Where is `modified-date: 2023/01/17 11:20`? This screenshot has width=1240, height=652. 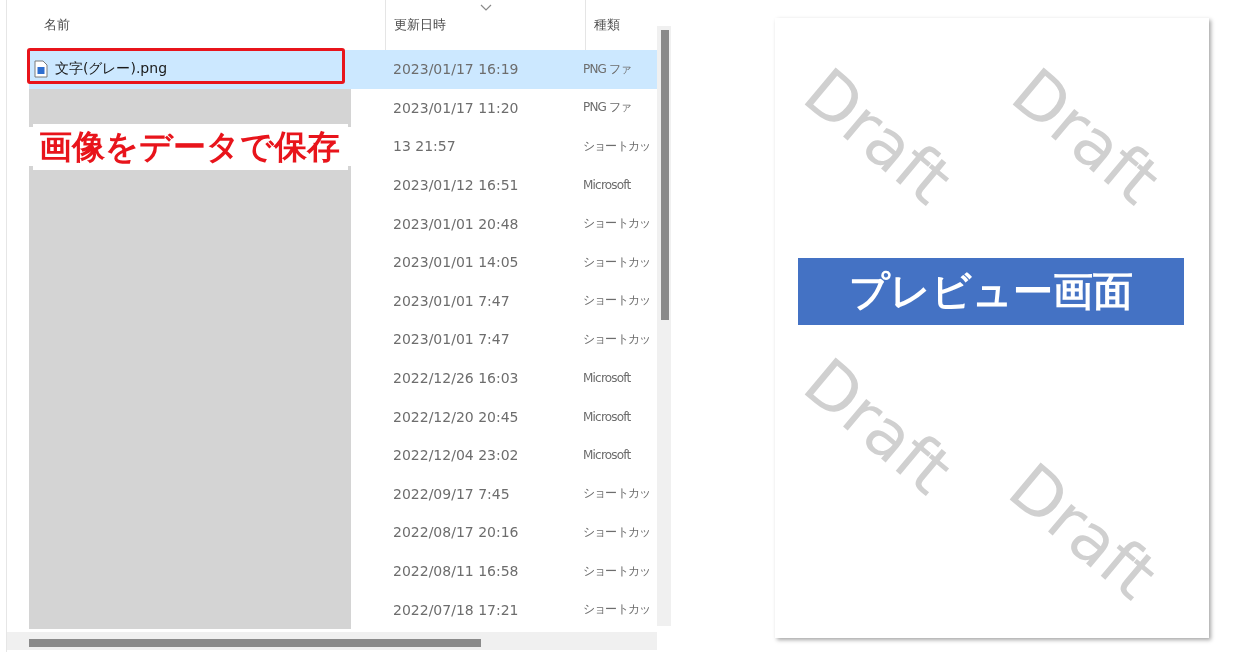
modified-date: 2023/01/17 11:20 is located at coordinates (456, 107).